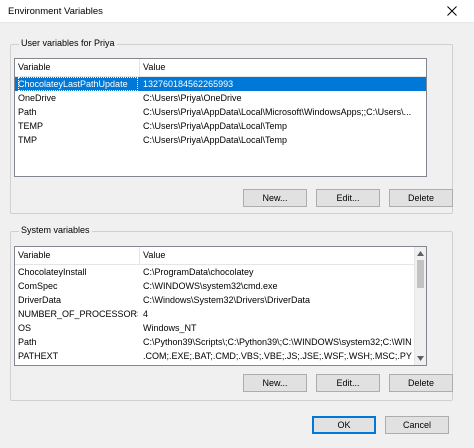 This screenshot has height=448, width=474. Describe the element at coordinates (27, 140) in the screenshot. I see `variable-name-cell: TMP` at that location.